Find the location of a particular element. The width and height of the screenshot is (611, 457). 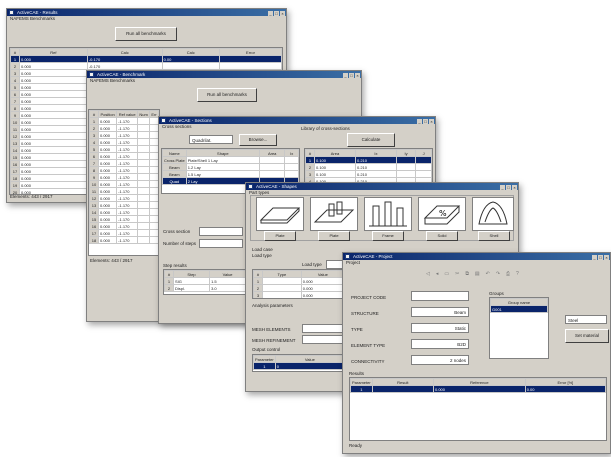

table-row: Cross Plate Plate/Shell 1 Lay is located at coordinates (230, 160).